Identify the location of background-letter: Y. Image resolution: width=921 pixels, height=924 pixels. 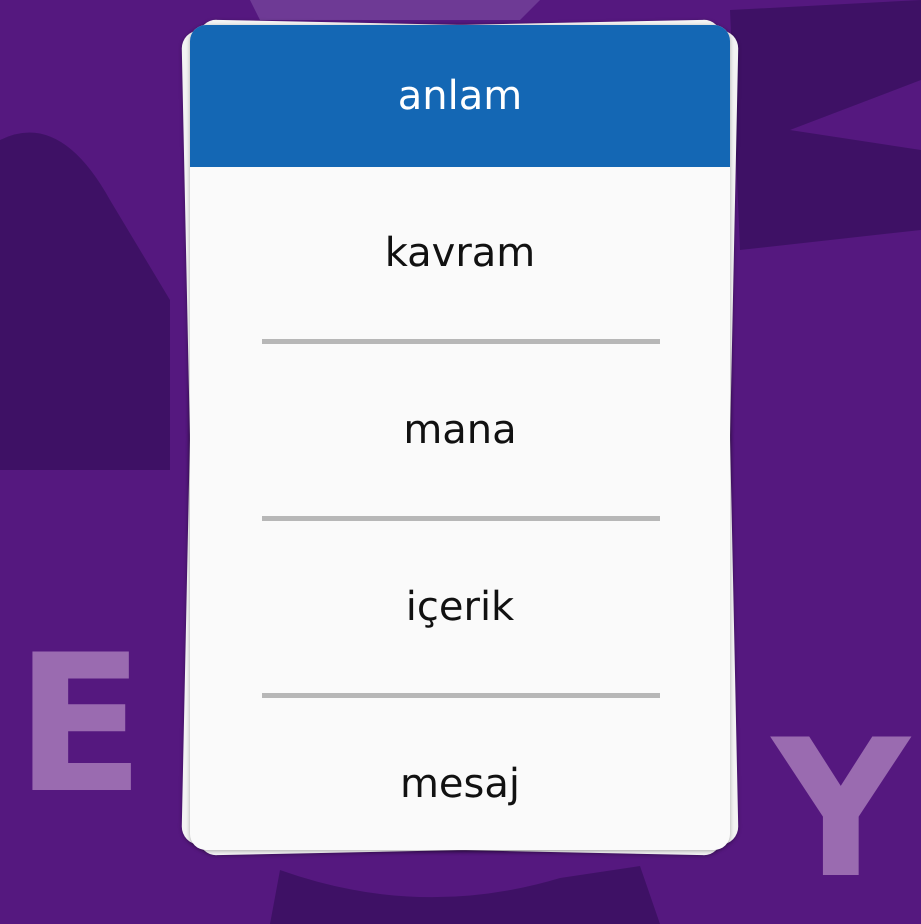
(841, 810).